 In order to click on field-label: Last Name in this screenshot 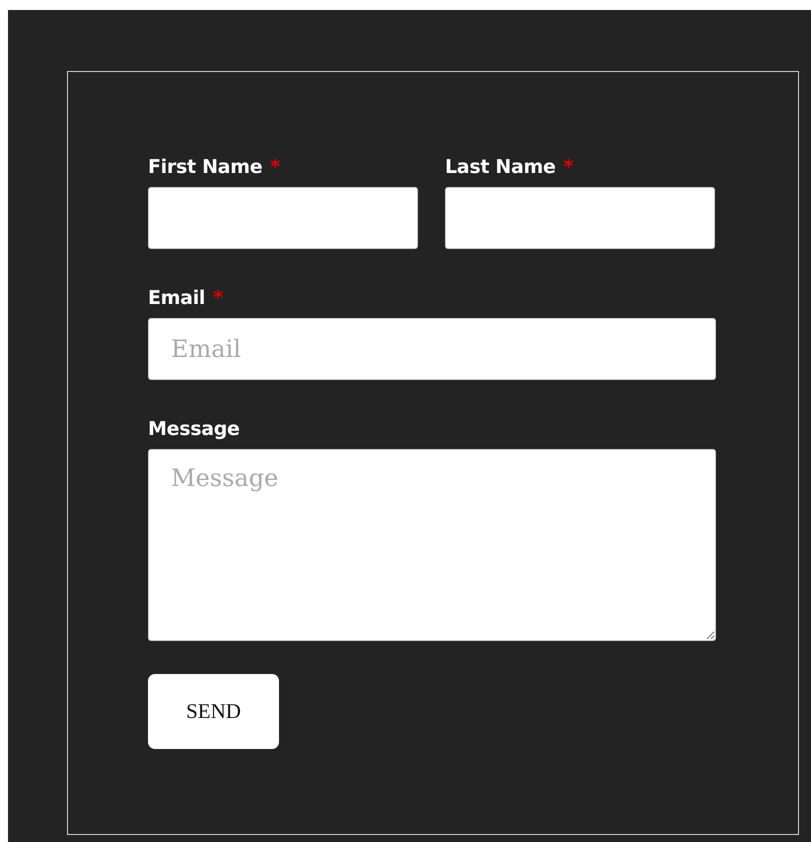, I will do `click(500, 168)`.